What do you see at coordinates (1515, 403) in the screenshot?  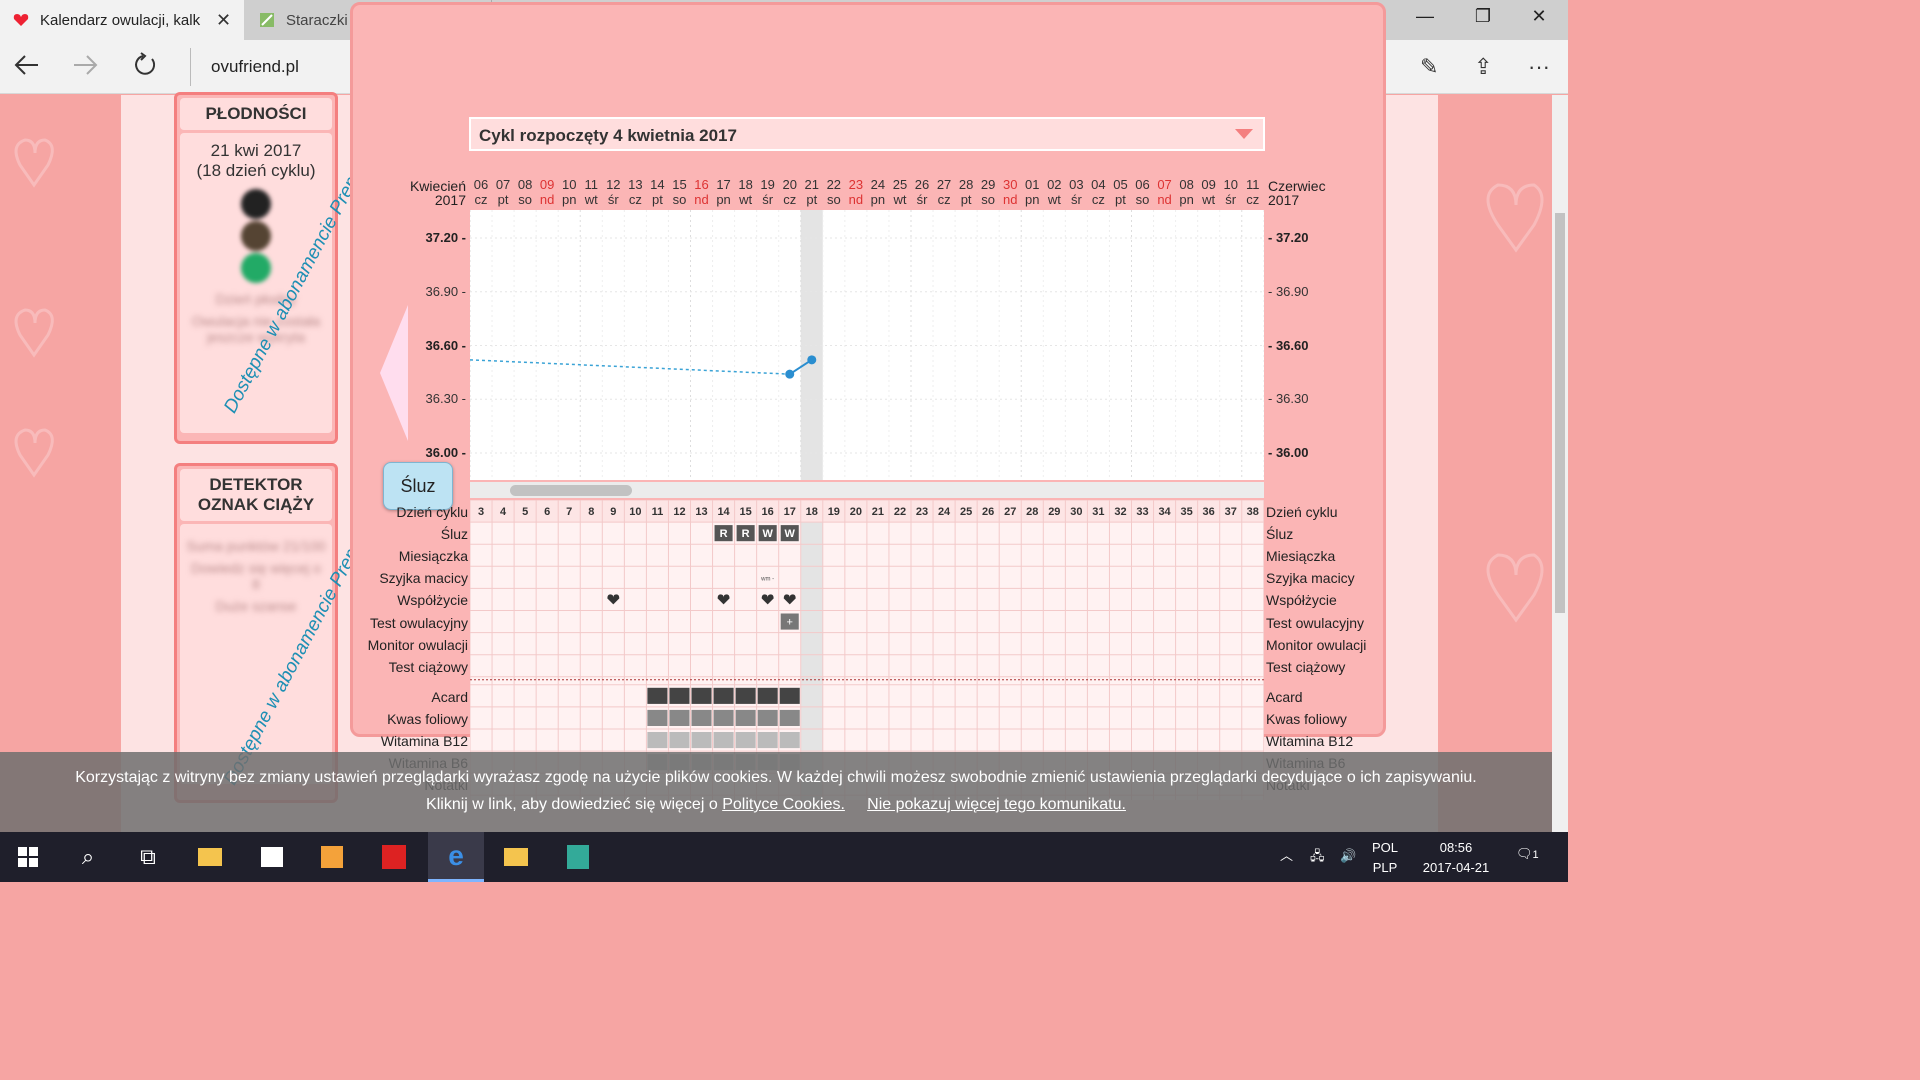 I see `heart-background-right` at bounding box center [1515, 403].